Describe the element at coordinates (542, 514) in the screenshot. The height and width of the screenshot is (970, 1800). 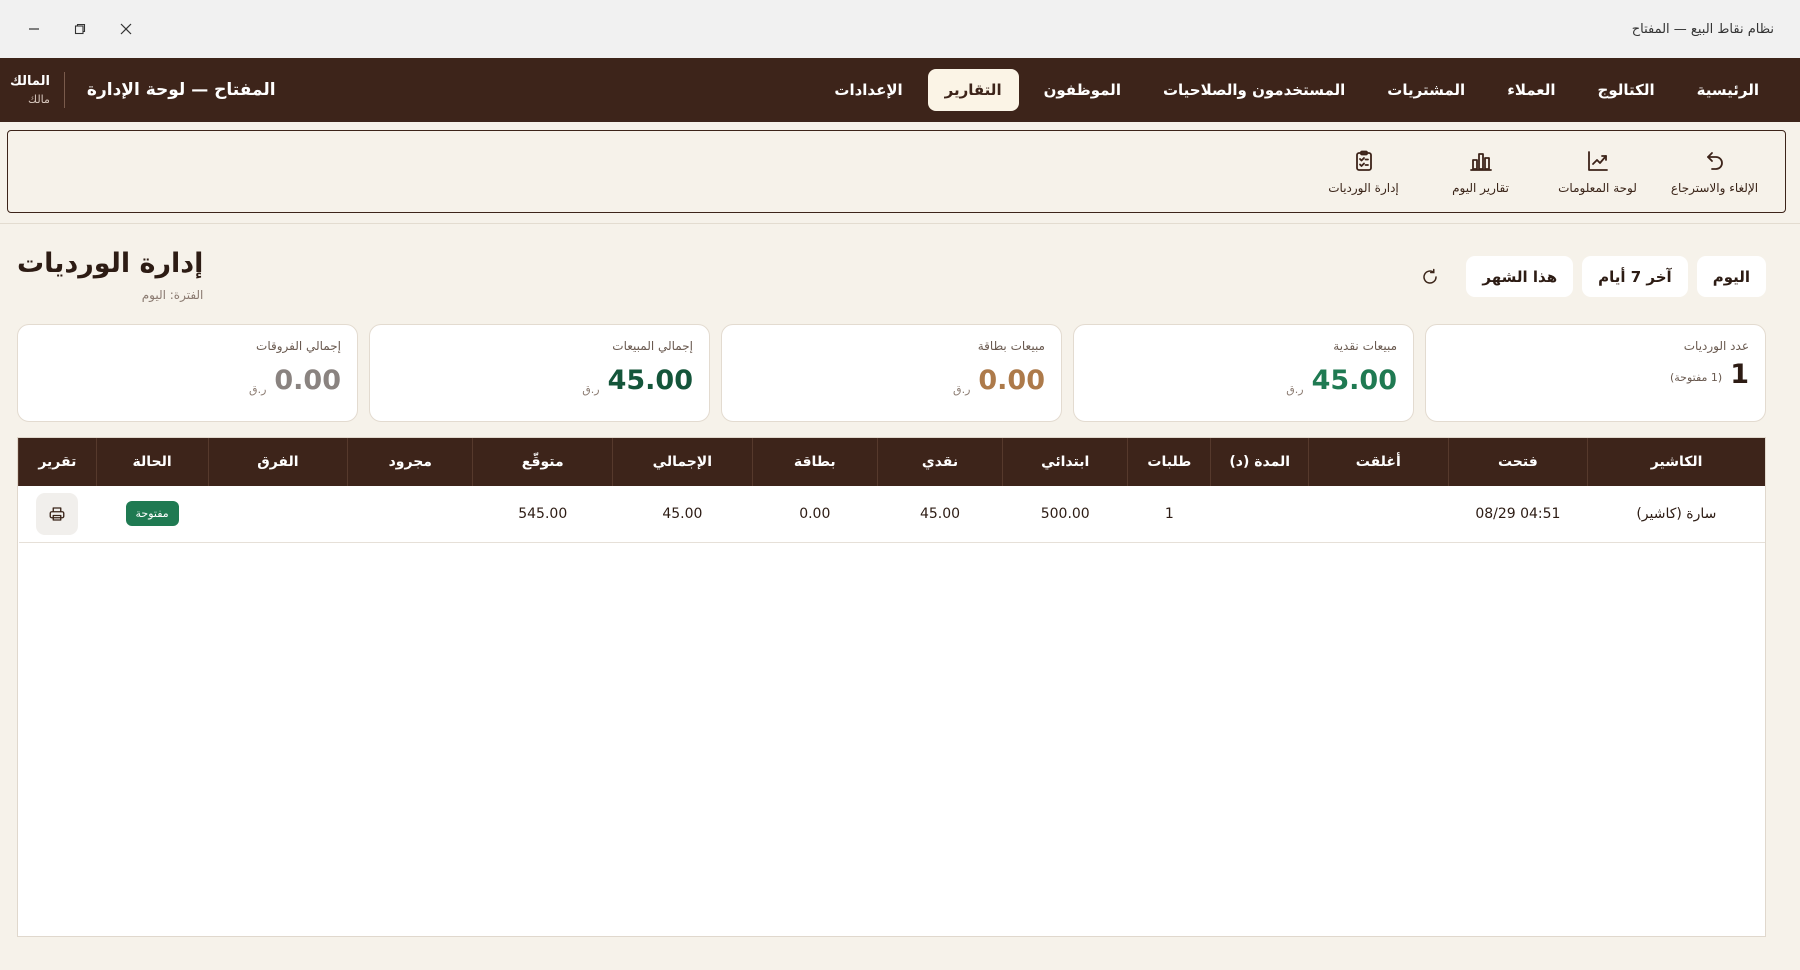
I see `cell-expected: 545.00` at that location.